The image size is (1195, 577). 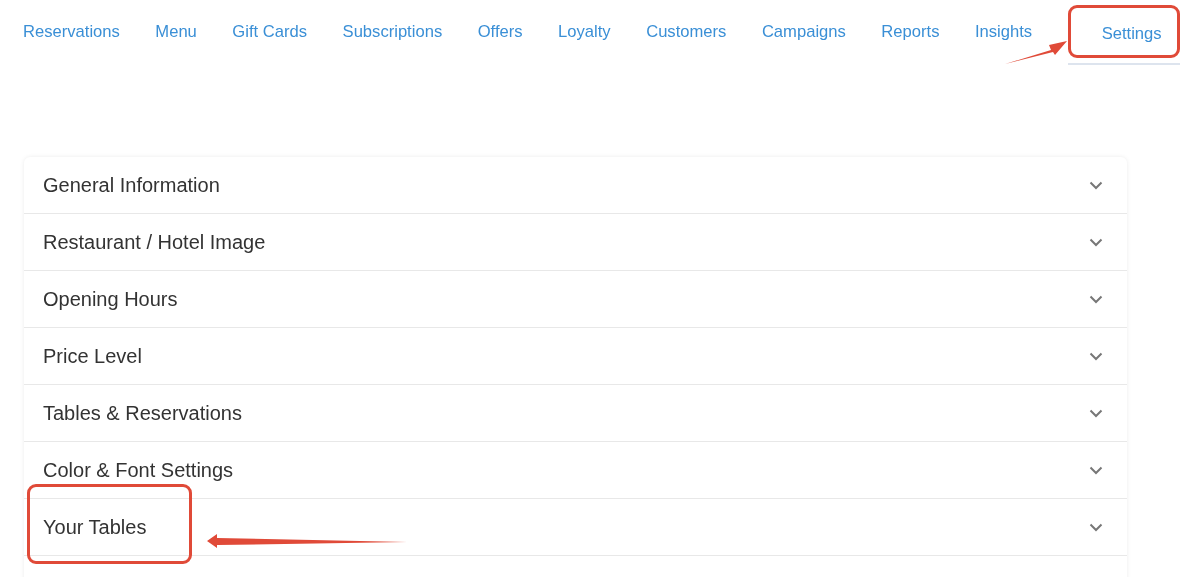 What do you see at coordinates (71, 32) in the screenshot?
I see `nav-tab: Reservations` at bounding box center [71, 32].